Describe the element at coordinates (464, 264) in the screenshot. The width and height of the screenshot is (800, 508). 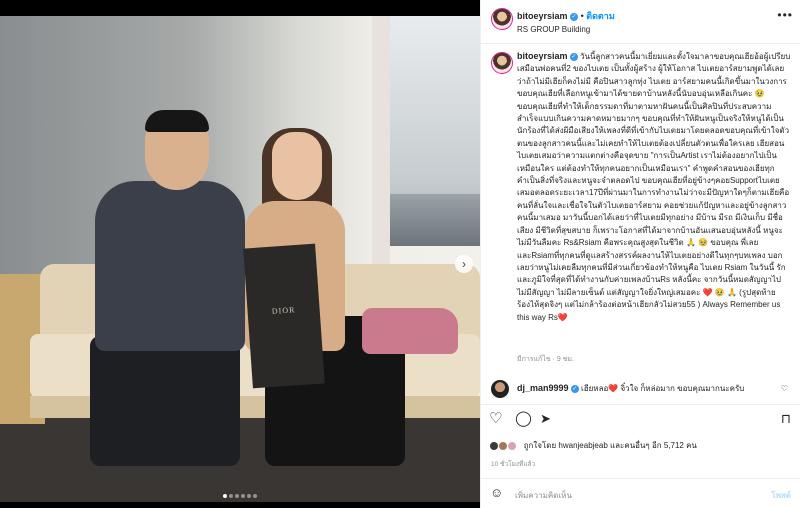
I see `carousel-next-button: ›` at that location.